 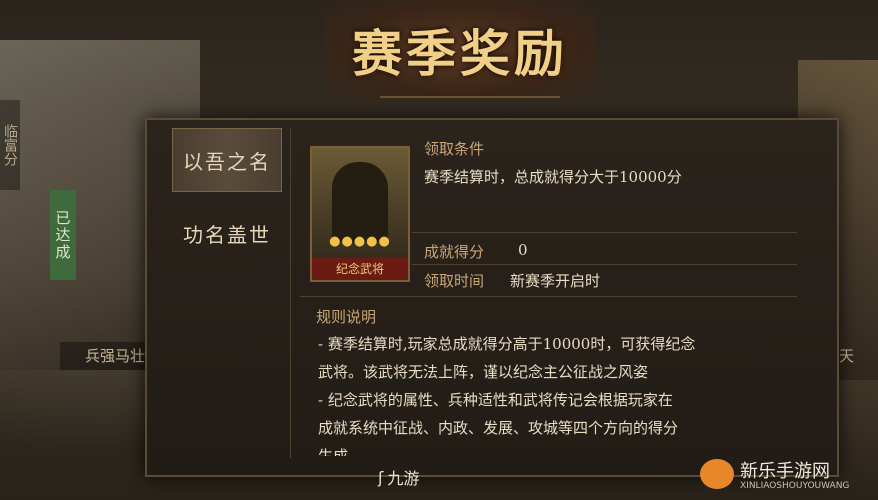 I want to click on star-rating: ●●●●●, so click(x=360, y=241).